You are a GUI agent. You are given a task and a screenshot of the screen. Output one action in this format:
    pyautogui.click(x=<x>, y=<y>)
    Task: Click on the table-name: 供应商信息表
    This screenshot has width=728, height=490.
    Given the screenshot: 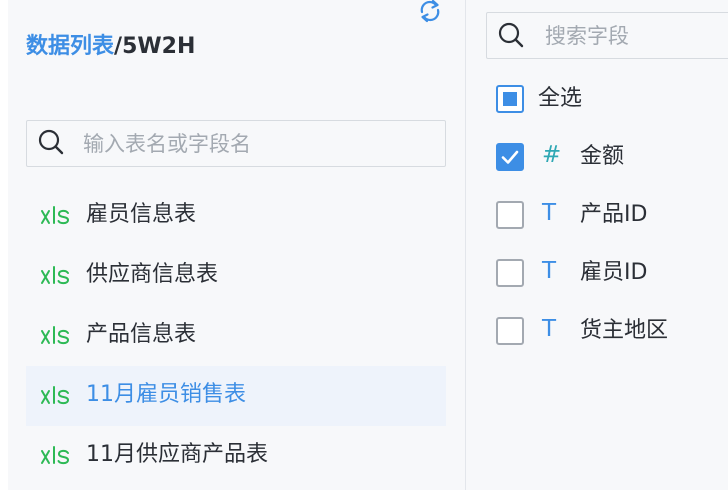 What is the action you would take?
    pyautogui.click(x=152, y=274)
    